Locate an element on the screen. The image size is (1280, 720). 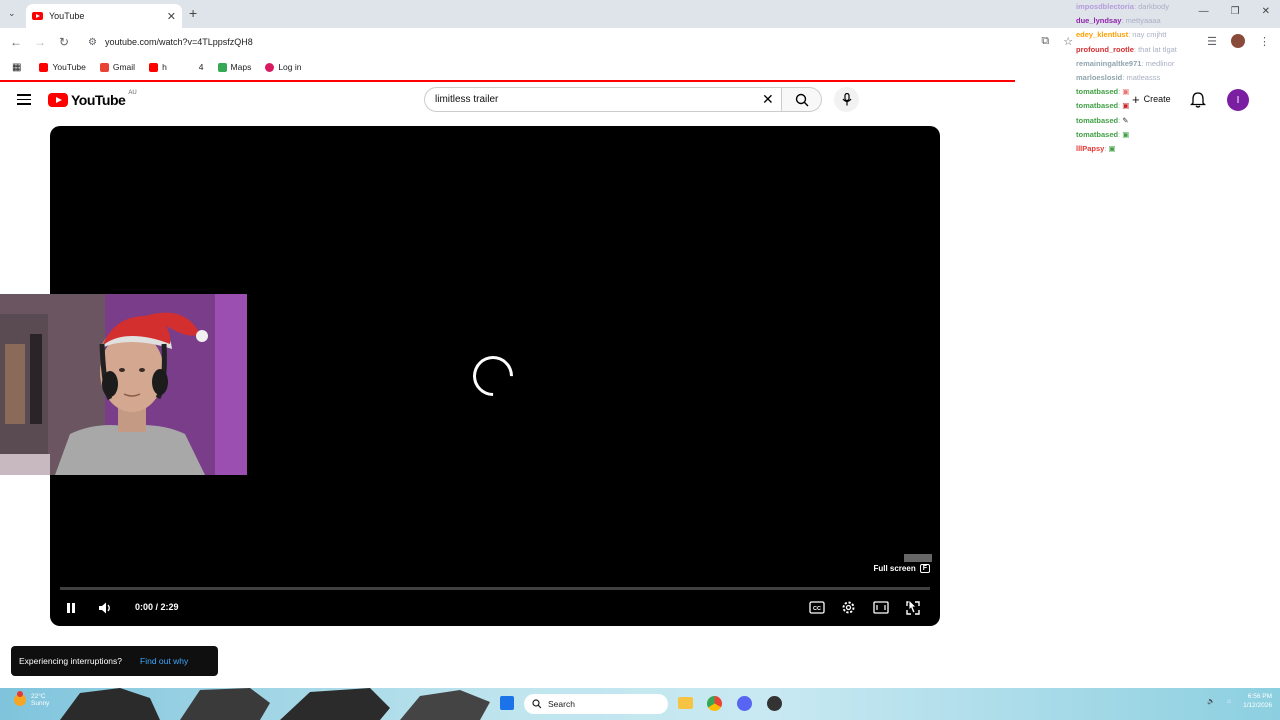
search-button is located at coordinates (802, 99).